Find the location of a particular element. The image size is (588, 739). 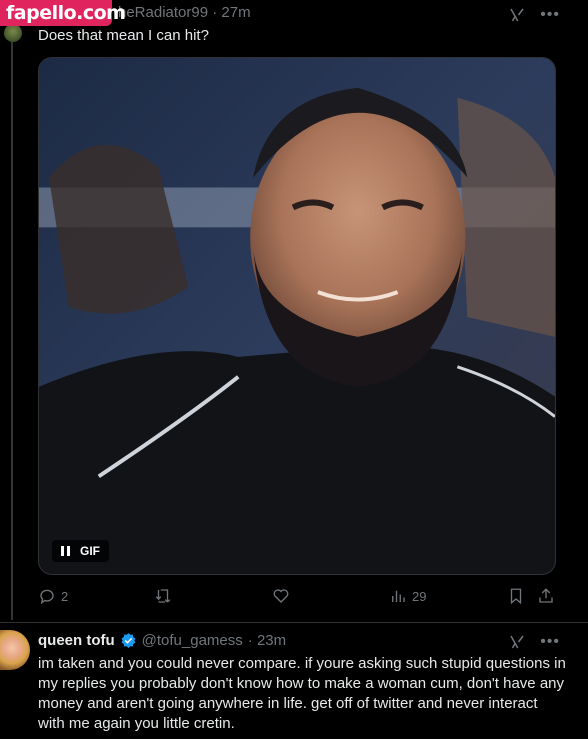

like-button is located at coordinates (281, 596).